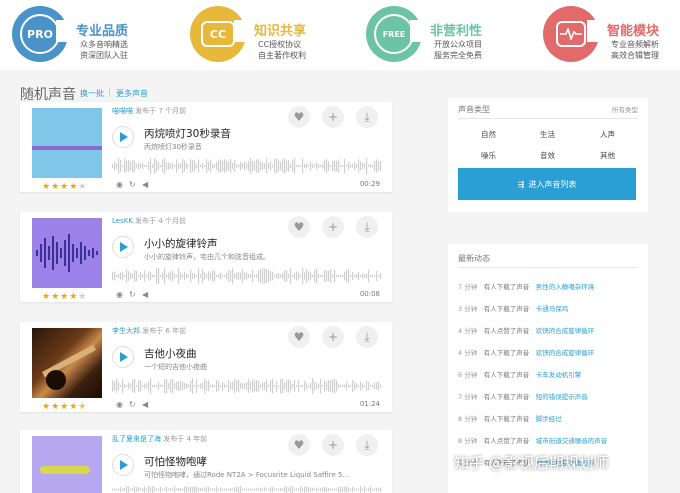 This screenshot has height=493, width=680. I want to click on category-noise: 噪乐, so click(488, 155).